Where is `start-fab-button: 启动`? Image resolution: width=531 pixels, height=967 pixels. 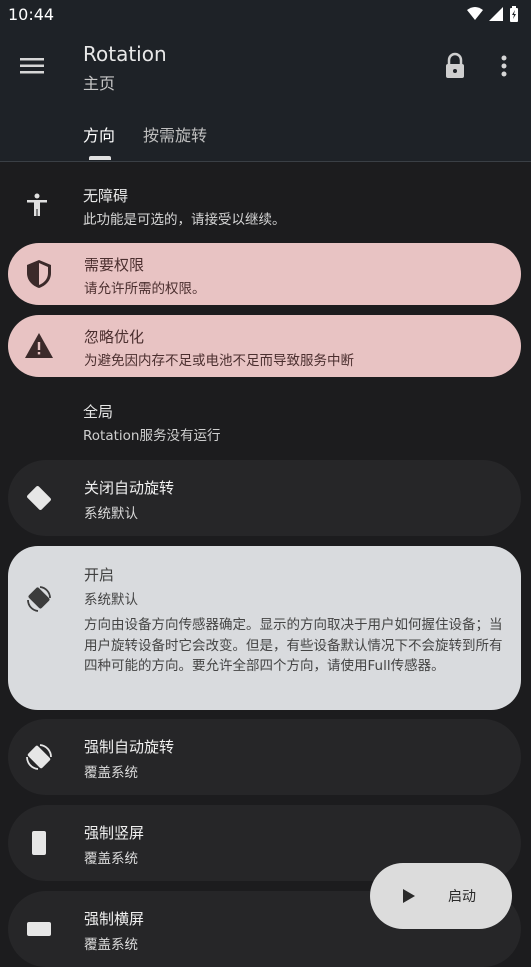
start-fab-button: 启动 is located at coordinates (441, 896).